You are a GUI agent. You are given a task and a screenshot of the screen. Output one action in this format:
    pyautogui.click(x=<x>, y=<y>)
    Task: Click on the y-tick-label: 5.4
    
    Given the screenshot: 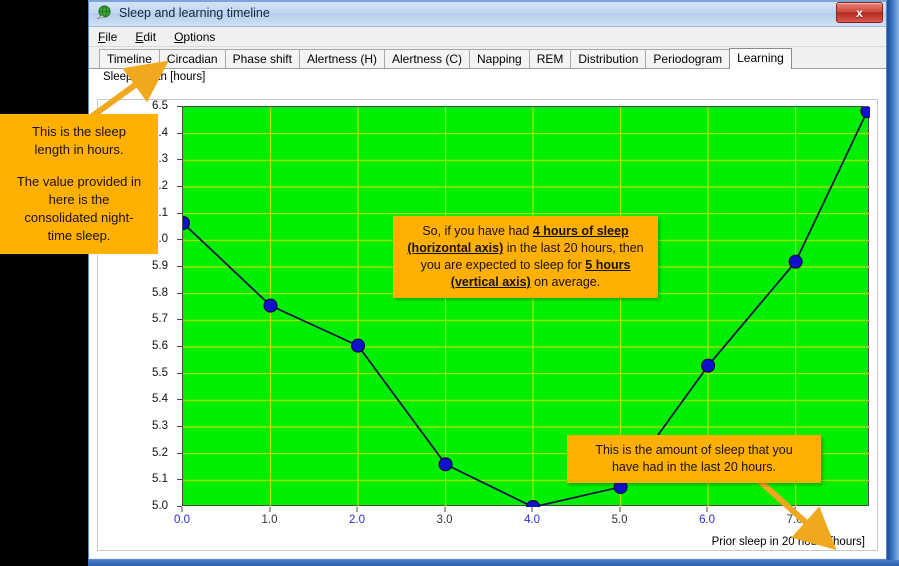 What is the action you would take?
    pyautogui.click(x=160, y=399)
    